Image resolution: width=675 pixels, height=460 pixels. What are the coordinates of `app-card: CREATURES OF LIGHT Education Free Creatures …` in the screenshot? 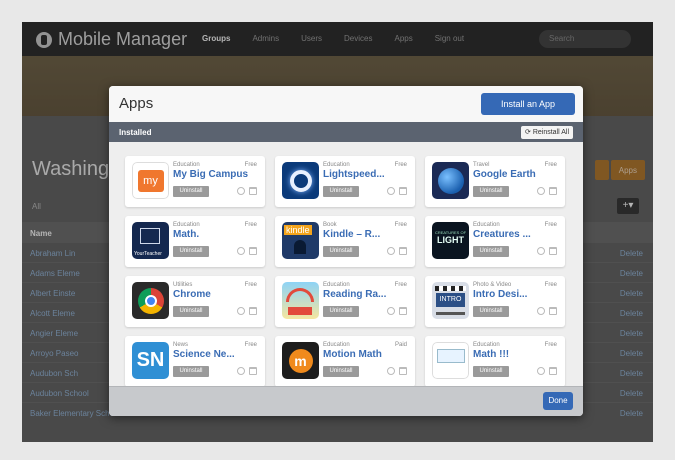 It's located at (495, 241).